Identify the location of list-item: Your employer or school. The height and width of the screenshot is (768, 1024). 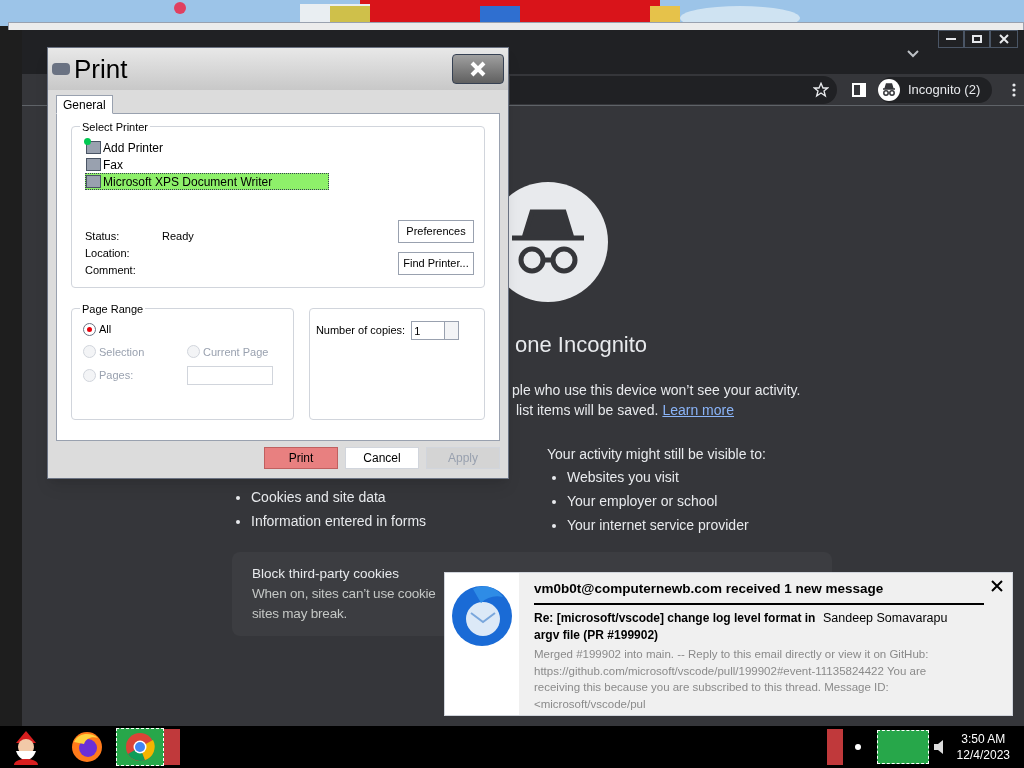
(642, 501).